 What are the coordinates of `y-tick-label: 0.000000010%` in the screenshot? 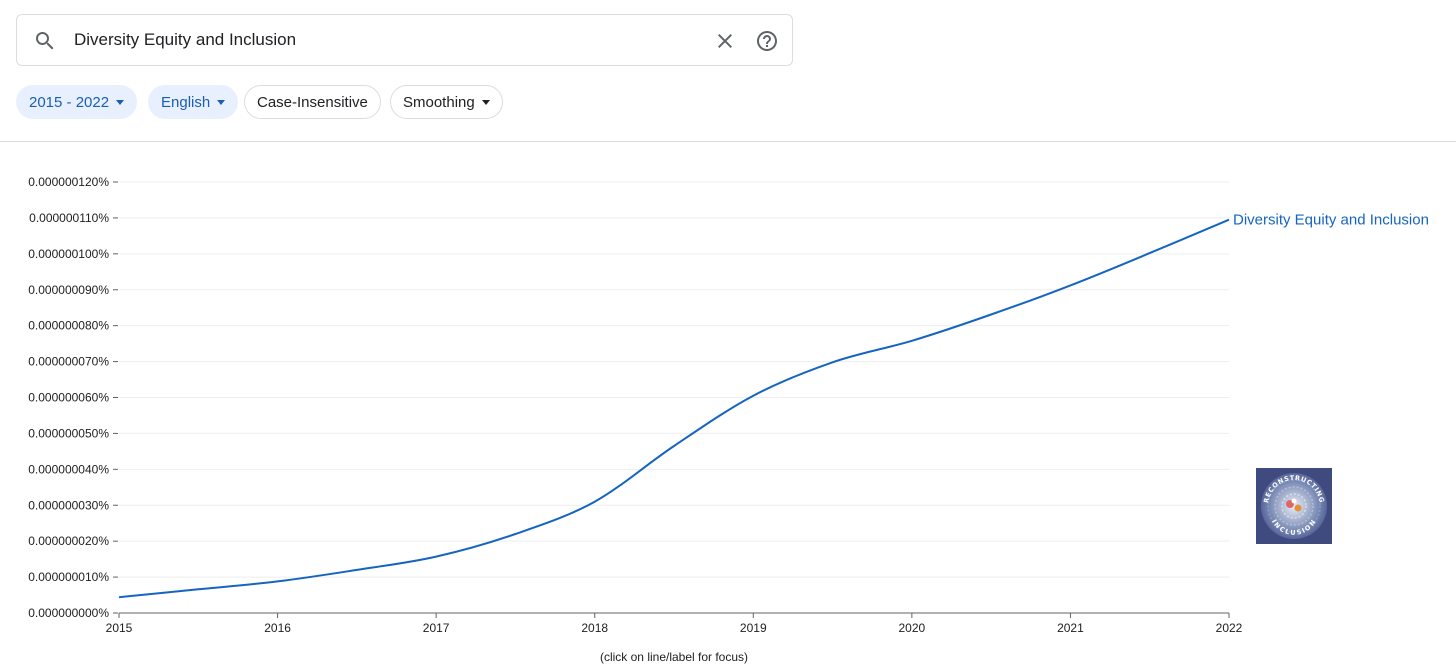 It's located at (68, 577).